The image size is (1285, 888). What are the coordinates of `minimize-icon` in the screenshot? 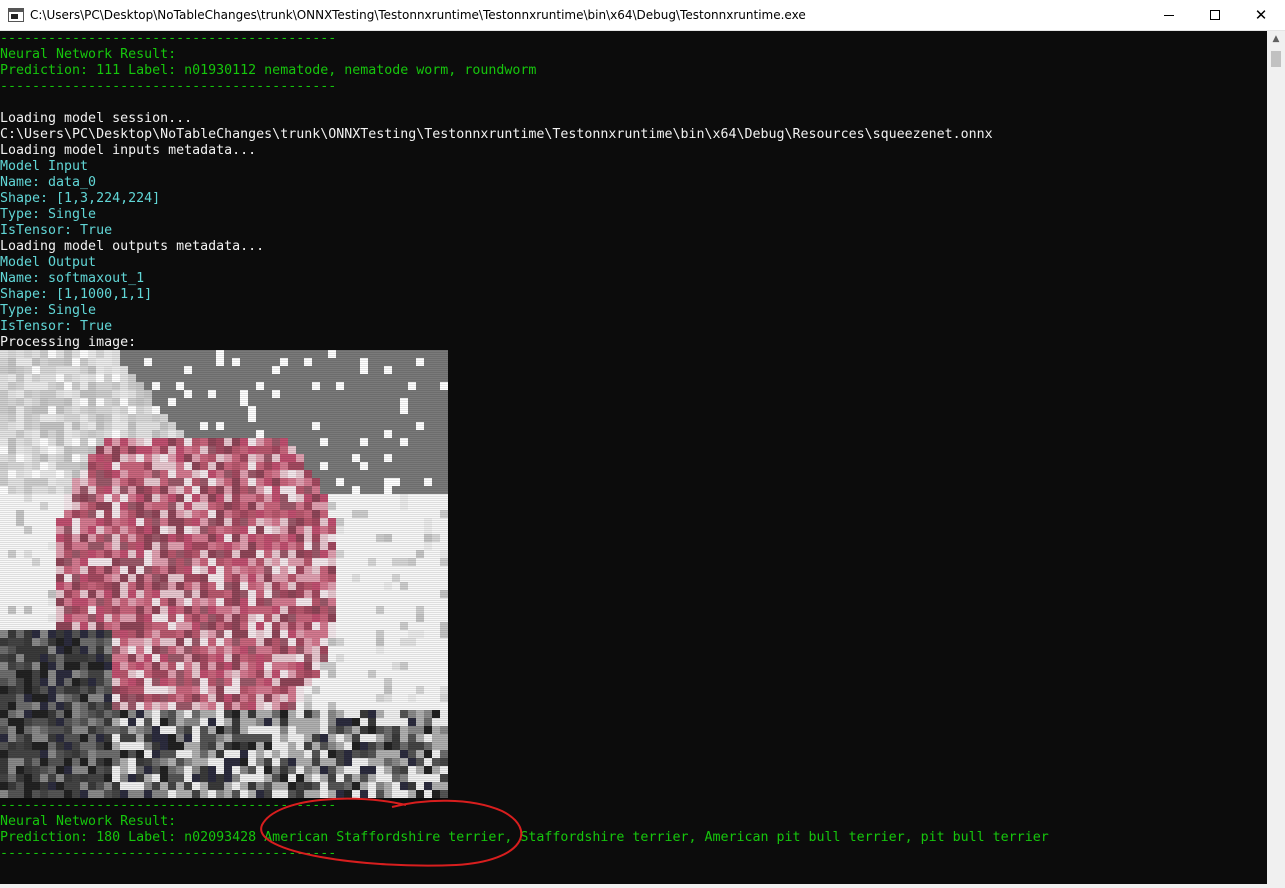 It's located at (1169, 15).